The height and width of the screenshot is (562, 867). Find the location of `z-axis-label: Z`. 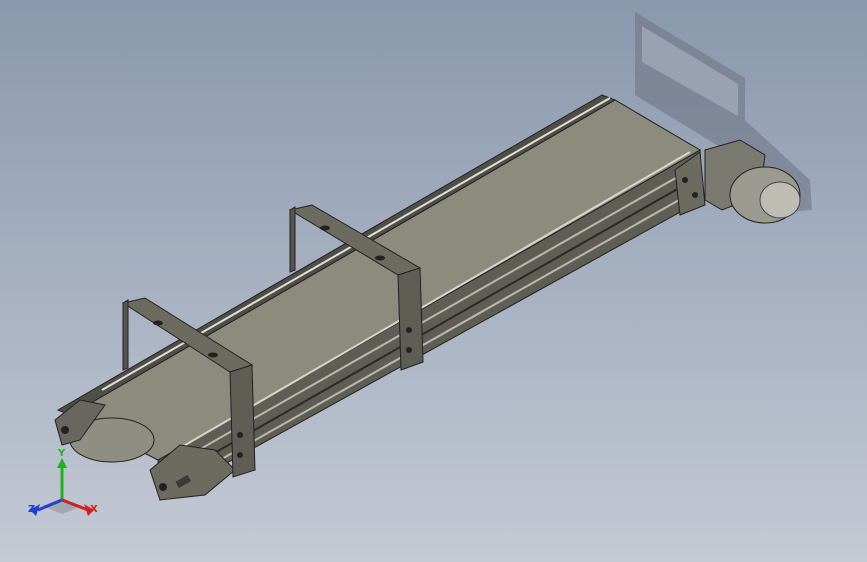

z-axis-label: Z is located at coordinates (32, 509).